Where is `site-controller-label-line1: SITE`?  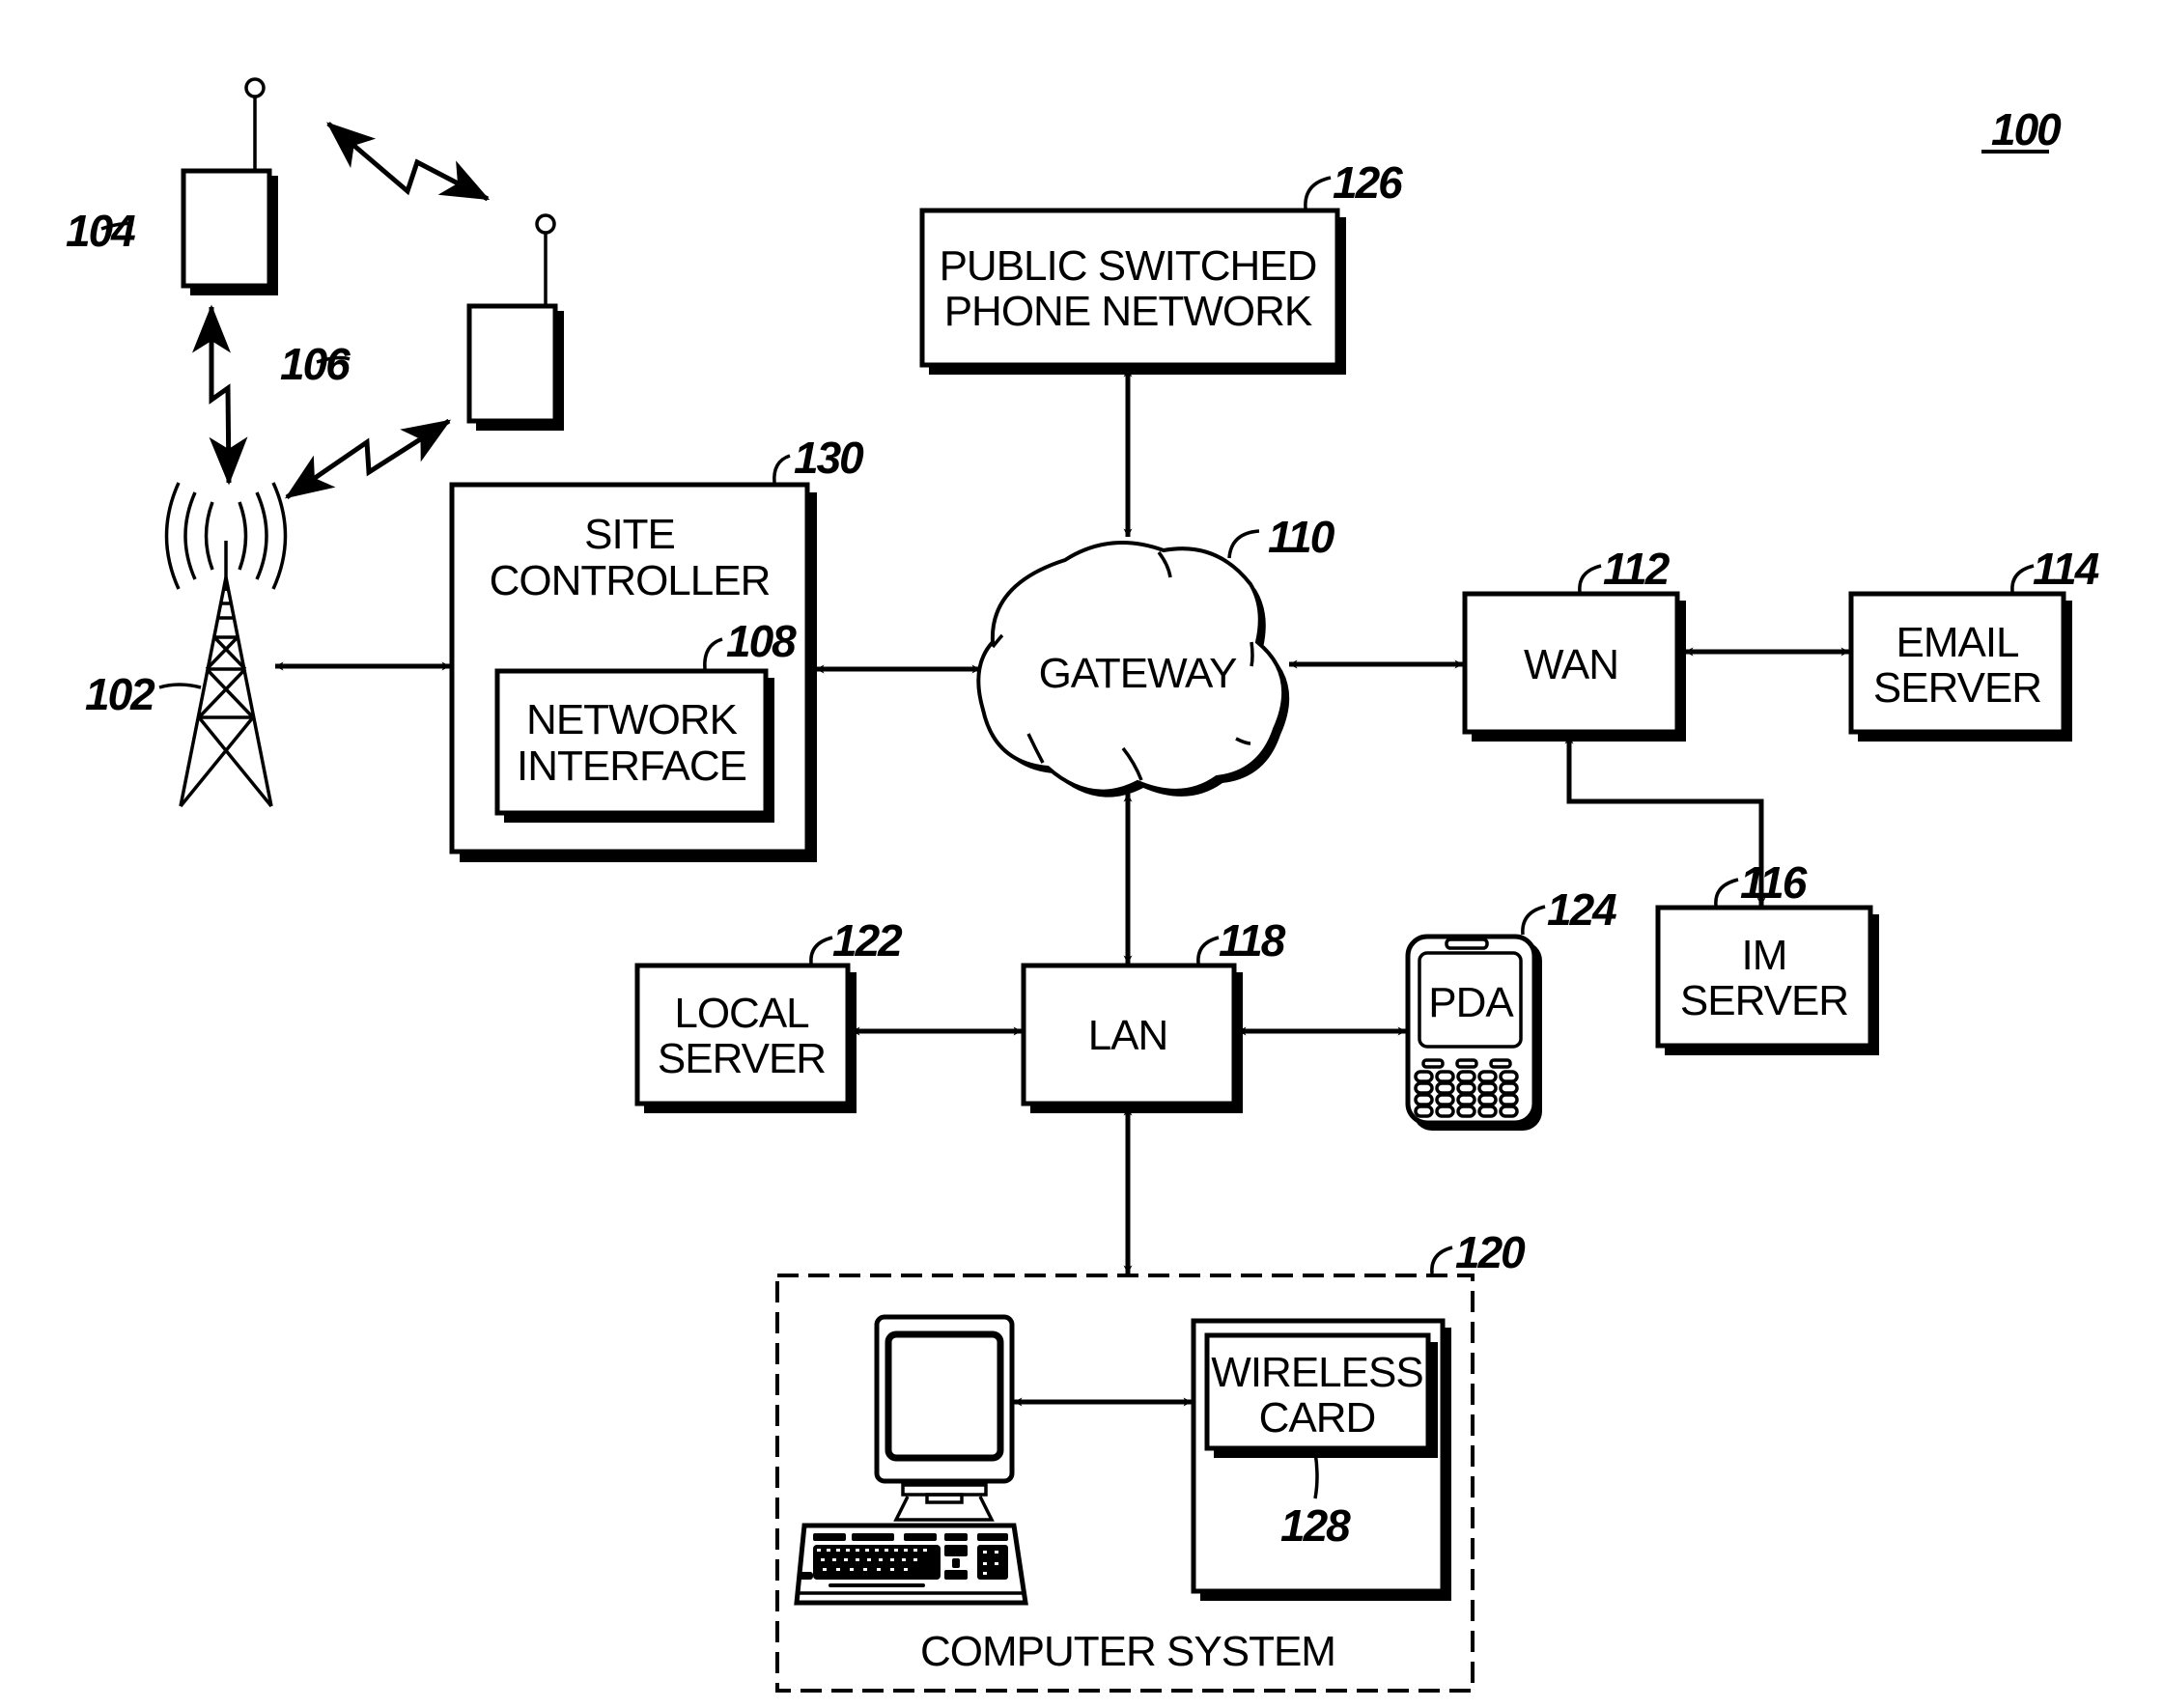 site-controller-label-line1: SITE is located at coordinates (629, 535).